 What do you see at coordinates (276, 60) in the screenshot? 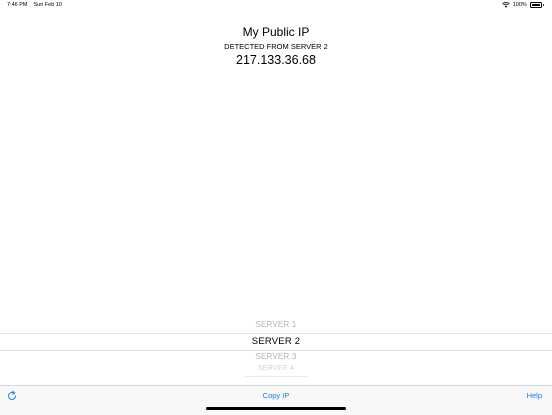
I see `ip-address: 217.133.36.68` at bounding box center [276, 60].